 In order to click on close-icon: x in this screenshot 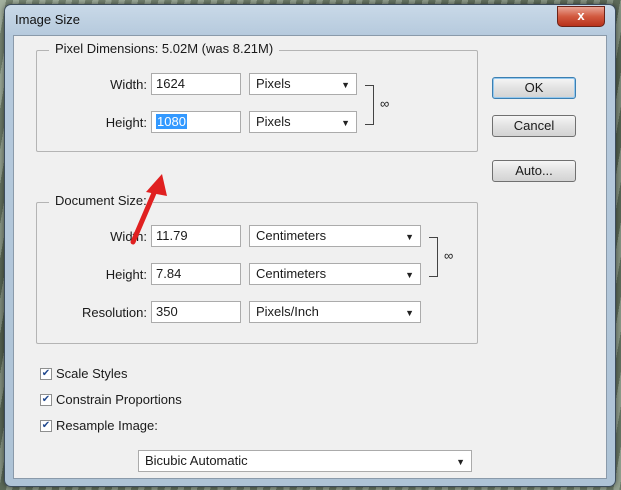, I will do `click(581, 15)`.